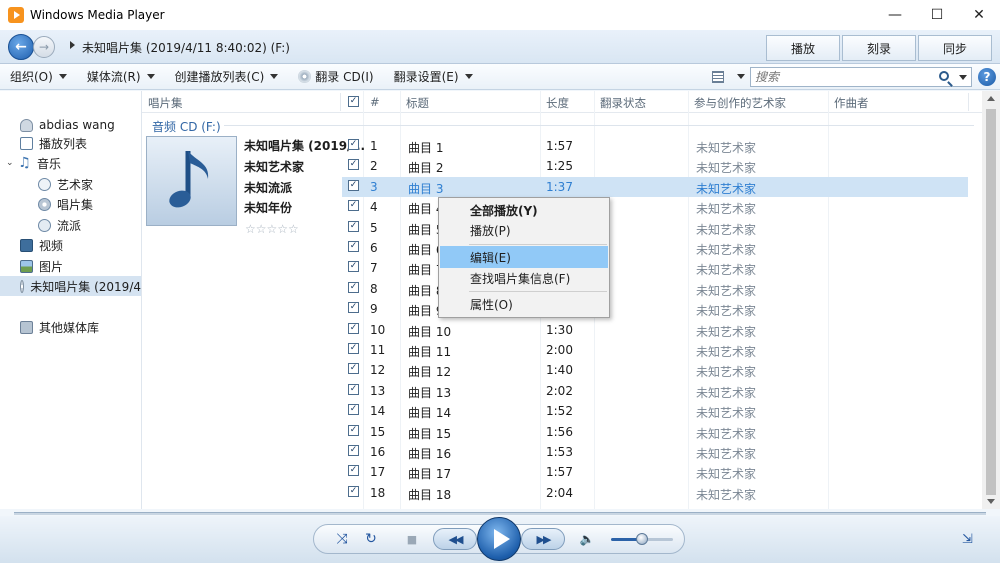 The width and height of the screenshot is (1000, 563). Describe the element at coordinates (655, 207) in the screenshot. I see `table-row: ✓ 4 曲目 4 未知艺术家` at that location.